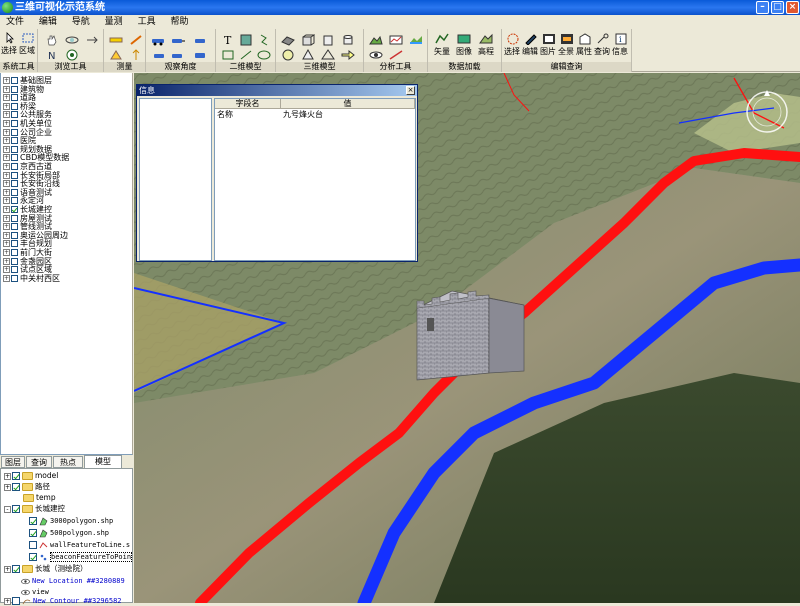 Image resolution: width=800 pixels, height=606 pixels. I want to click on region-select-icon, so click(27, 37).